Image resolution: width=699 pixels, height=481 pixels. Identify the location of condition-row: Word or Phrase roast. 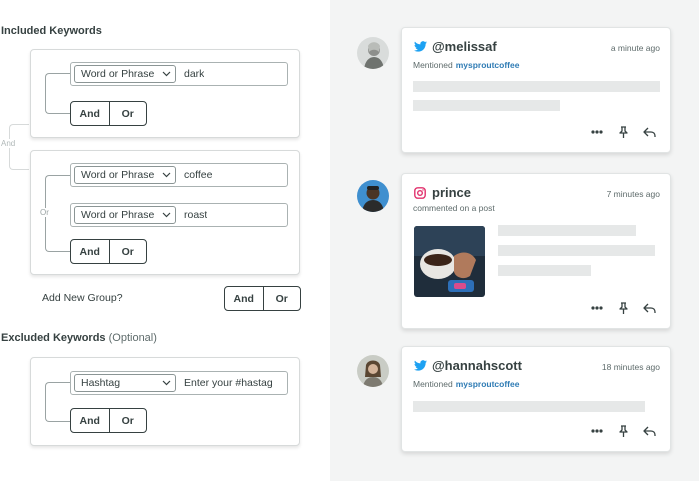
(179, 215).